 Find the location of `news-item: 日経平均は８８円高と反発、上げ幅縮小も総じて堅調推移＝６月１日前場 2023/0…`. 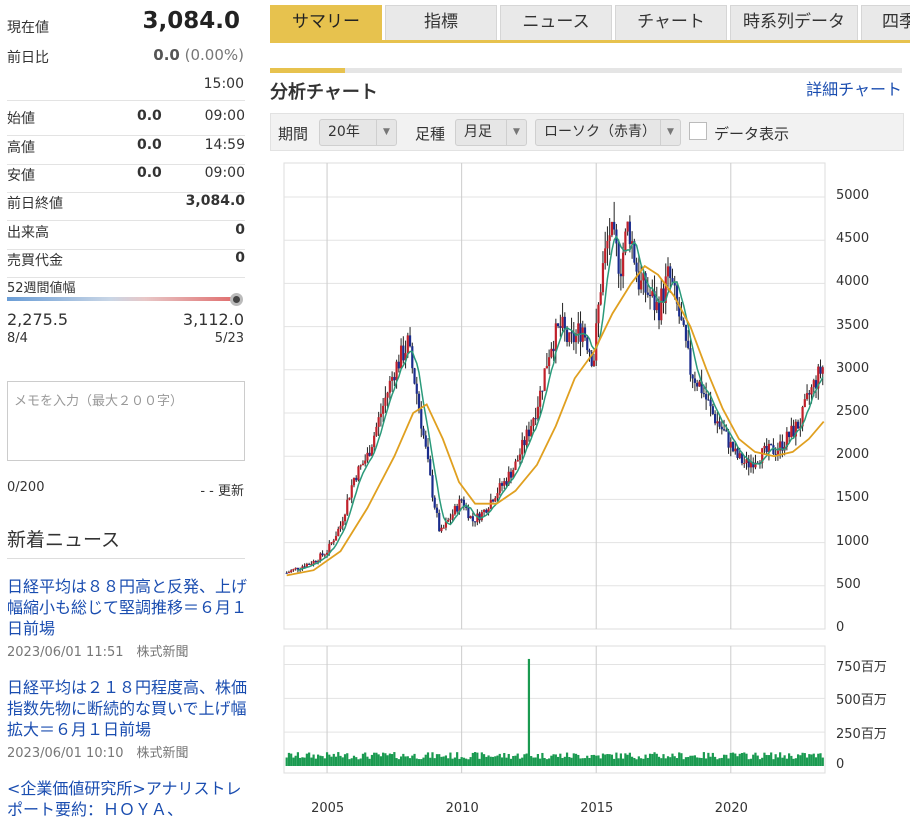

news-item: 日経平均は８８円高と反発、上げ幅縮小も総じて堅調推移＝６月１日前場 2023/0… is located at coordinates (127, 618).